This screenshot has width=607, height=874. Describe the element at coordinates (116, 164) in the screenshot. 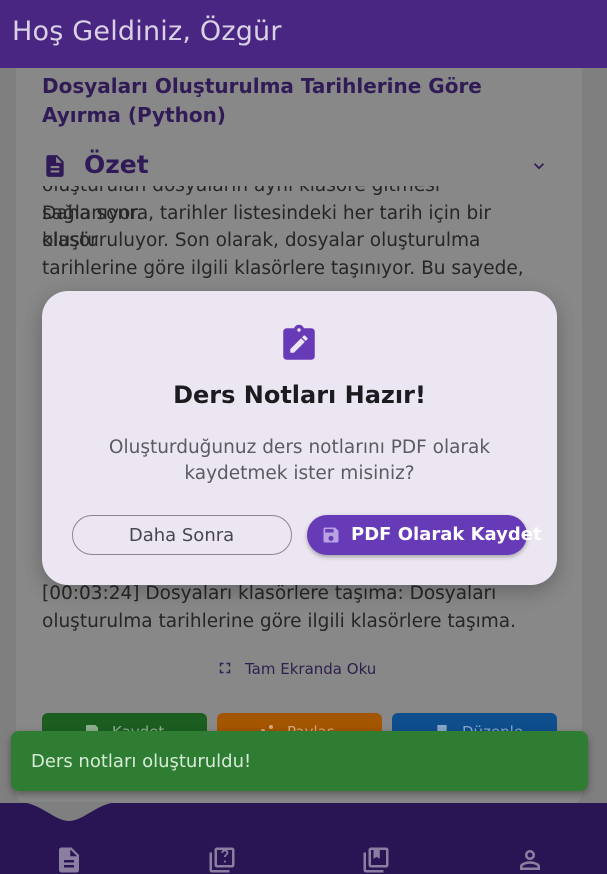

I see `summary-section-label: Özet` at that location.